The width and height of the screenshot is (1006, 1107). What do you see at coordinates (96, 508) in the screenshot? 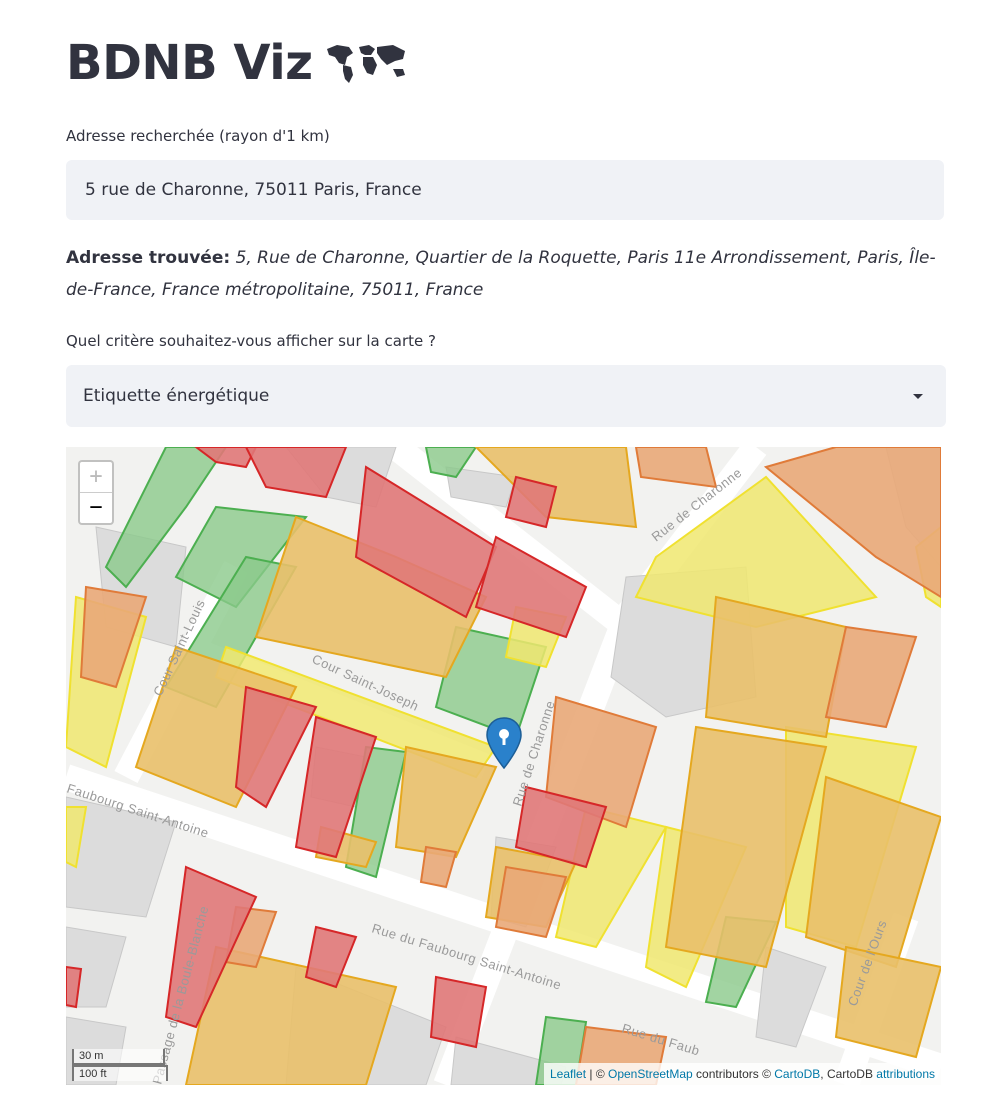
I see `zoom-out-button: −` at bounding box center [96, 508].